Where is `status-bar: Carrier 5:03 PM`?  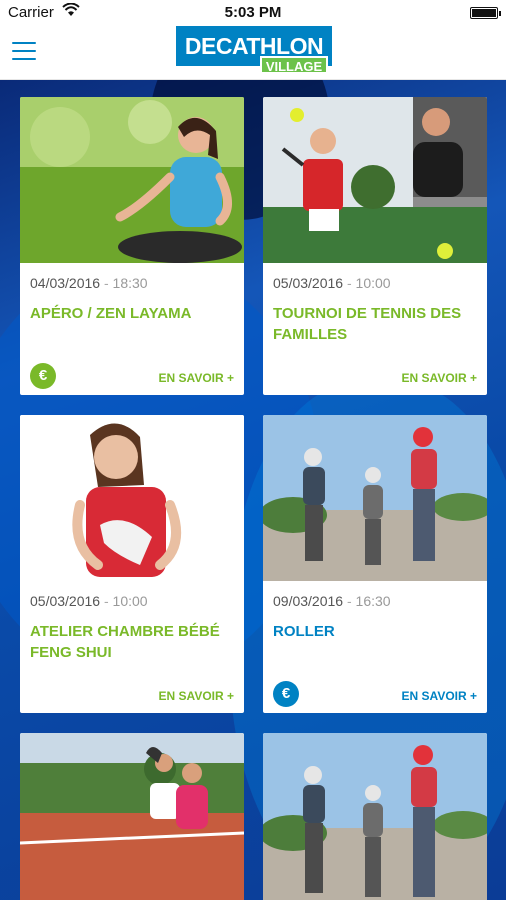
status-bar: Carrier 5:03 PM is located at coordinates (253, 13).